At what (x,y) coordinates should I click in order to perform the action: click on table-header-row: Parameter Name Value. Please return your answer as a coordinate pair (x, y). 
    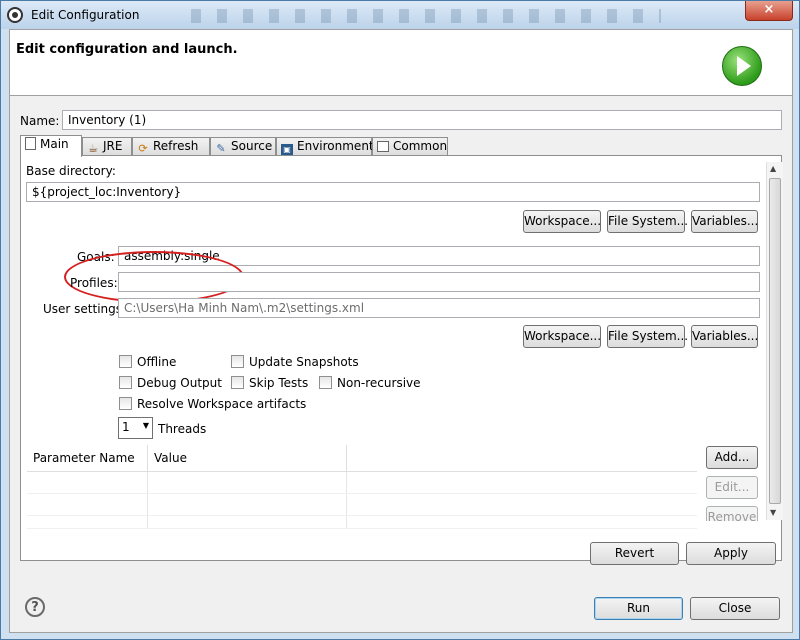
    Looking at the image, I should click on (362, 458).